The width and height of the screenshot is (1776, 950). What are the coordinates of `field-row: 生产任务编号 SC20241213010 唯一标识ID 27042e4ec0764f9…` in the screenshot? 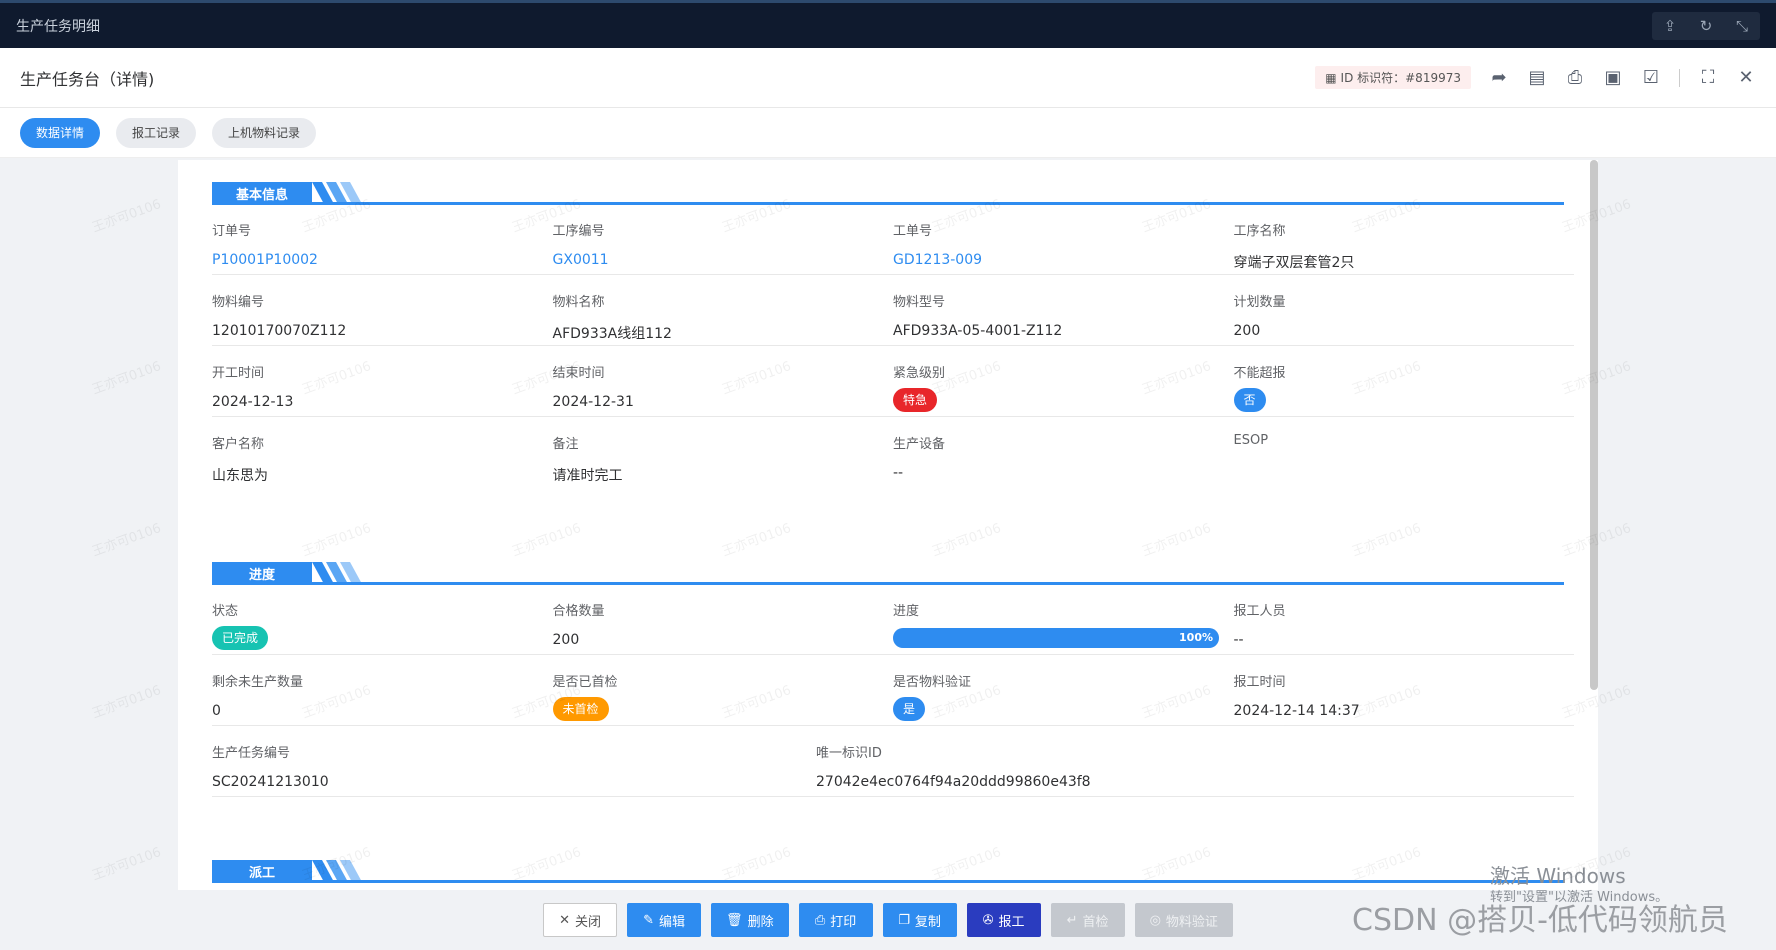 It's located at (893, 761).